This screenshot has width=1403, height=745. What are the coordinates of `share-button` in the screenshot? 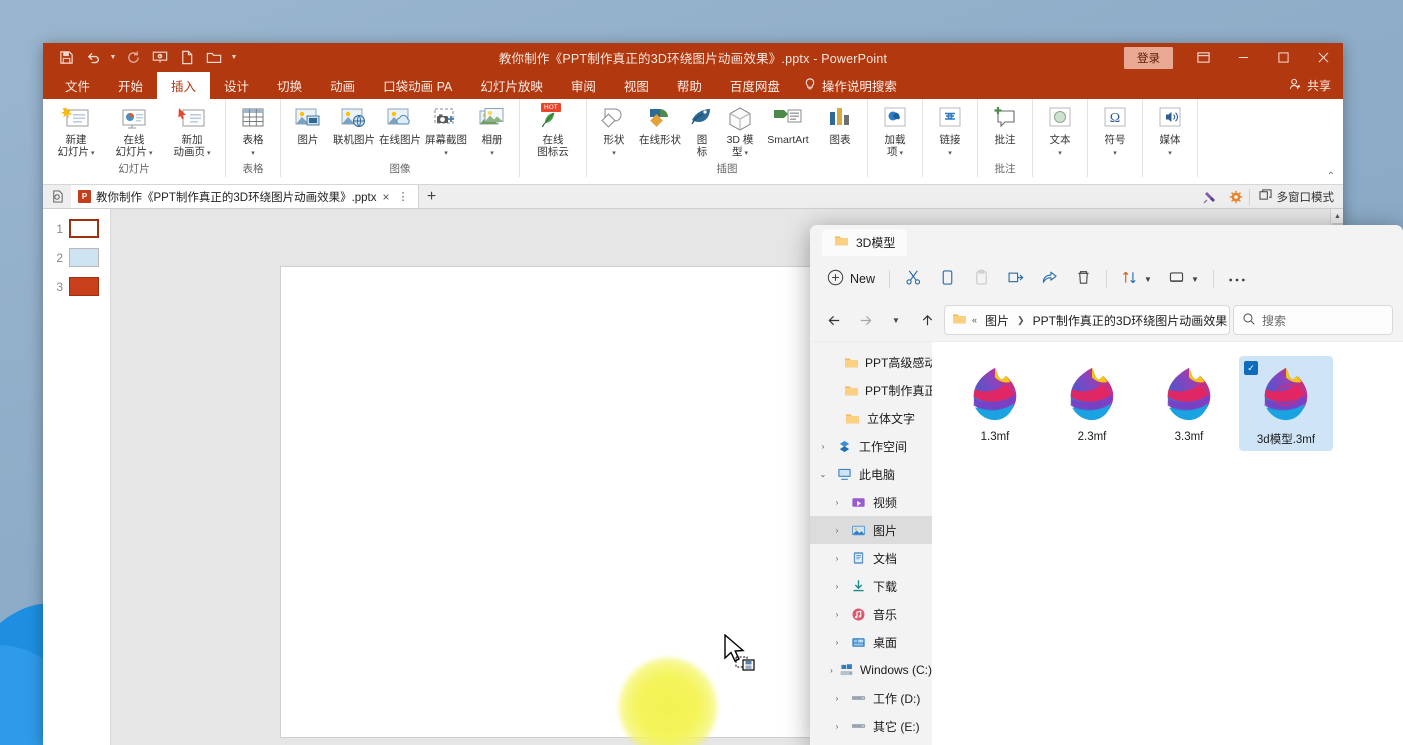 It's located at (1049, 279).